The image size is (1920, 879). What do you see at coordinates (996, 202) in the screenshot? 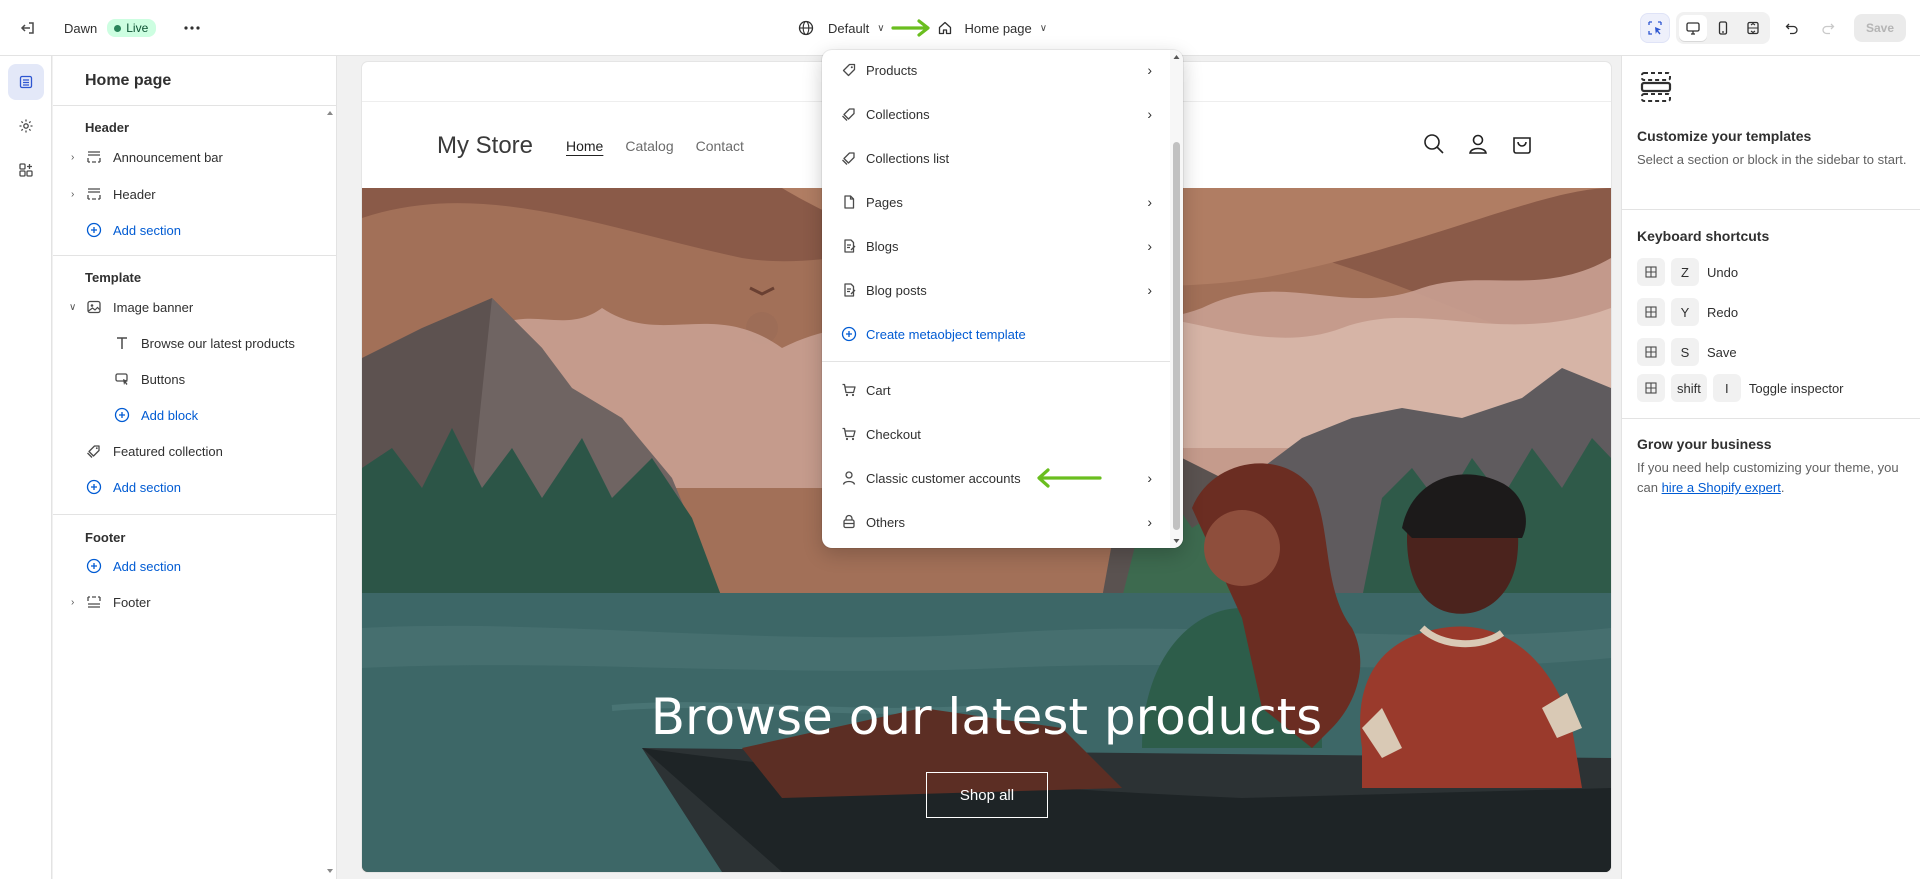
I see `dropdown-item-pages: Pages ›` at bounding box center [996, 202].